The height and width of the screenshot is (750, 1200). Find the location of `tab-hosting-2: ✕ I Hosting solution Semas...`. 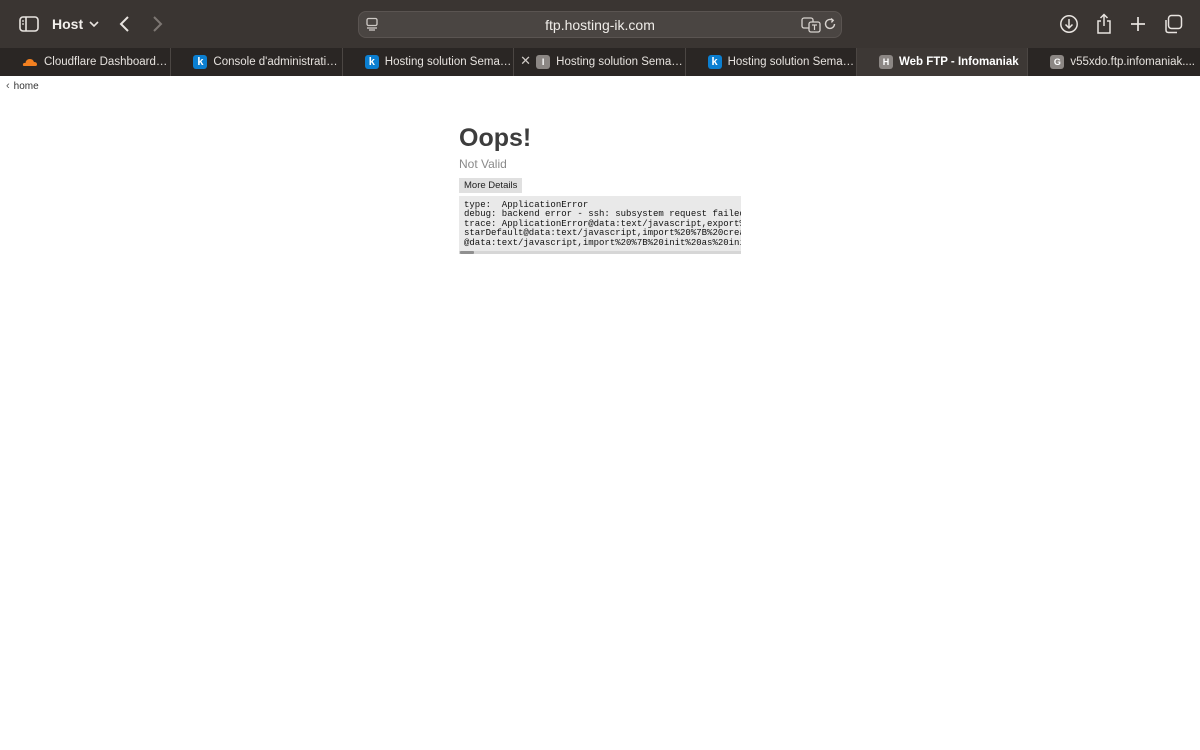

tab-hosting-2: ✕ I Hosting solution Semas... is located at coordinates (600, 62).